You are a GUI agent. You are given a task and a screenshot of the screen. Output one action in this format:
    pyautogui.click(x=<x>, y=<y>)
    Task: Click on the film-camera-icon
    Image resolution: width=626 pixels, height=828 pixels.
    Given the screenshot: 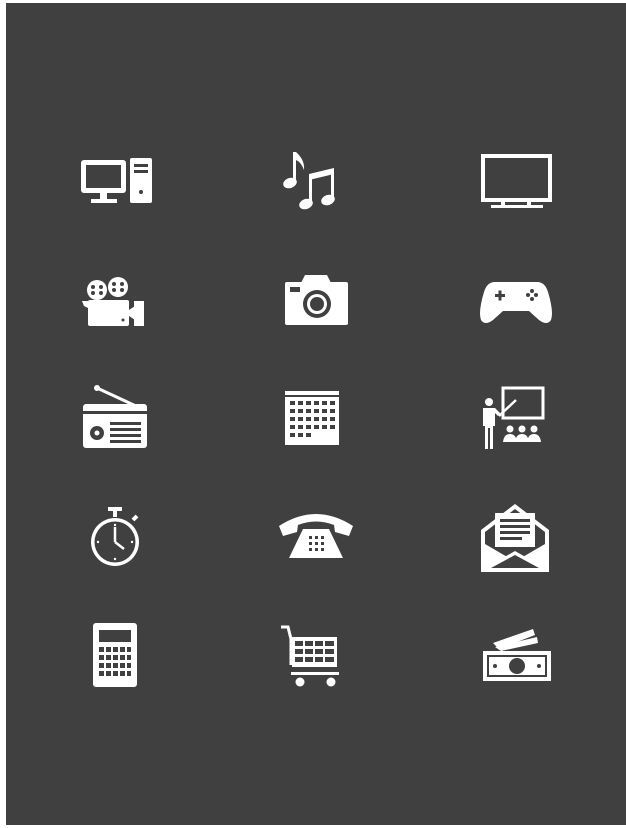 What is the action you would take?
    pyautogui.click(x=116, y=301)
    